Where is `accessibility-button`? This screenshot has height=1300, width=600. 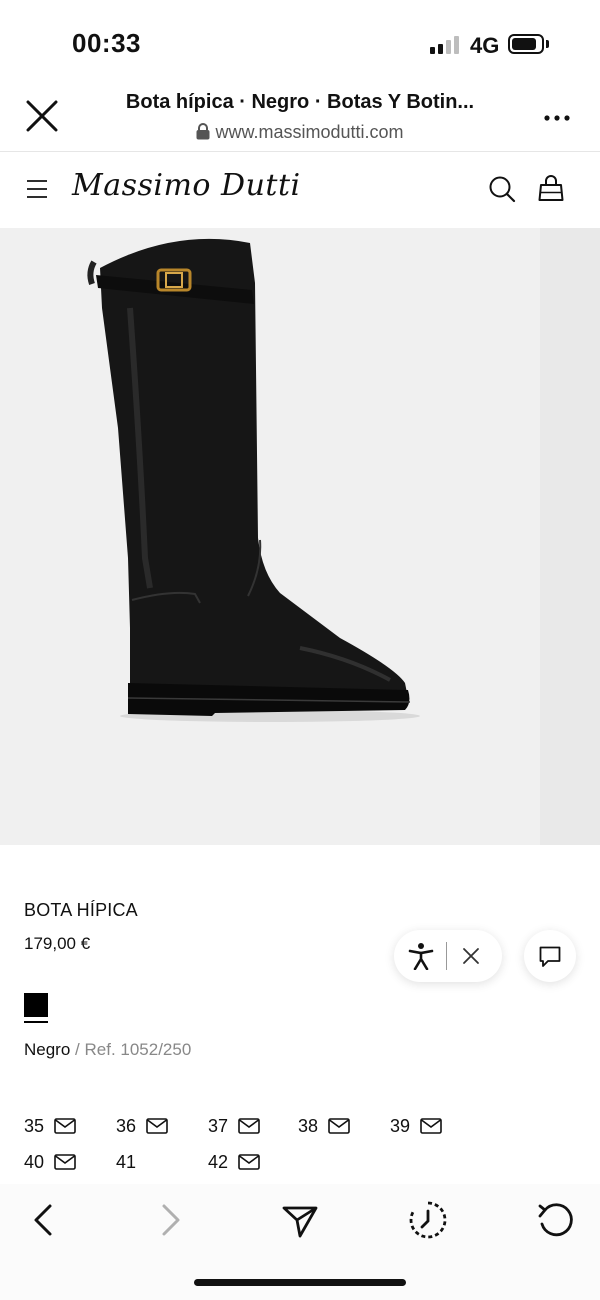 accessibility-button is located at coordinates (421, 956).